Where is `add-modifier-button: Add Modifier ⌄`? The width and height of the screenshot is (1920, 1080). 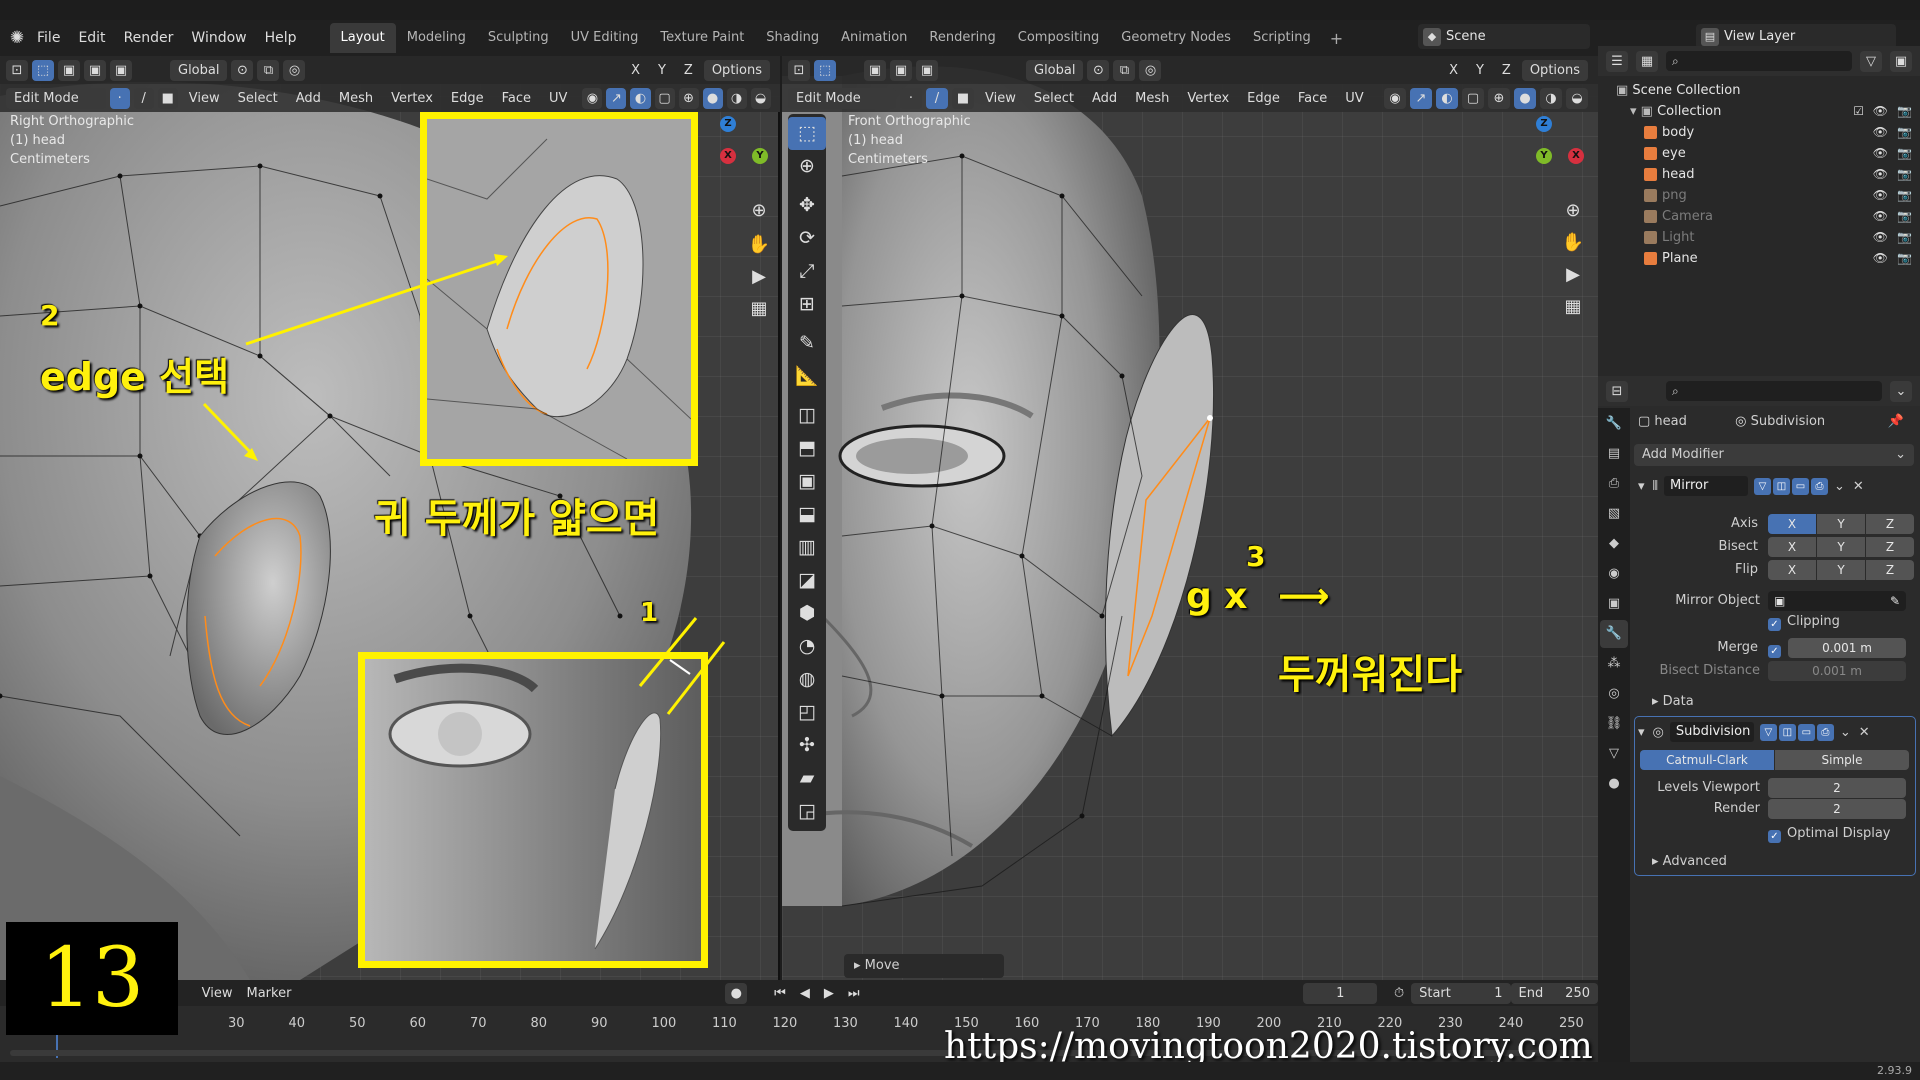 add-modifier-button: Add Modifier ⌄ is located at coordinates (1774, 455).